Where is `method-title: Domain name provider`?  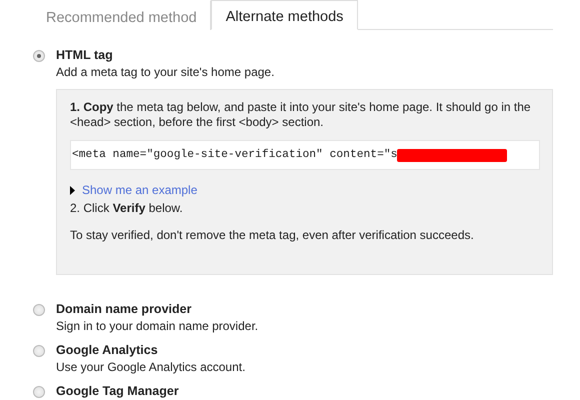
method-title: Domain name provider is located at coordinates (124, 309).